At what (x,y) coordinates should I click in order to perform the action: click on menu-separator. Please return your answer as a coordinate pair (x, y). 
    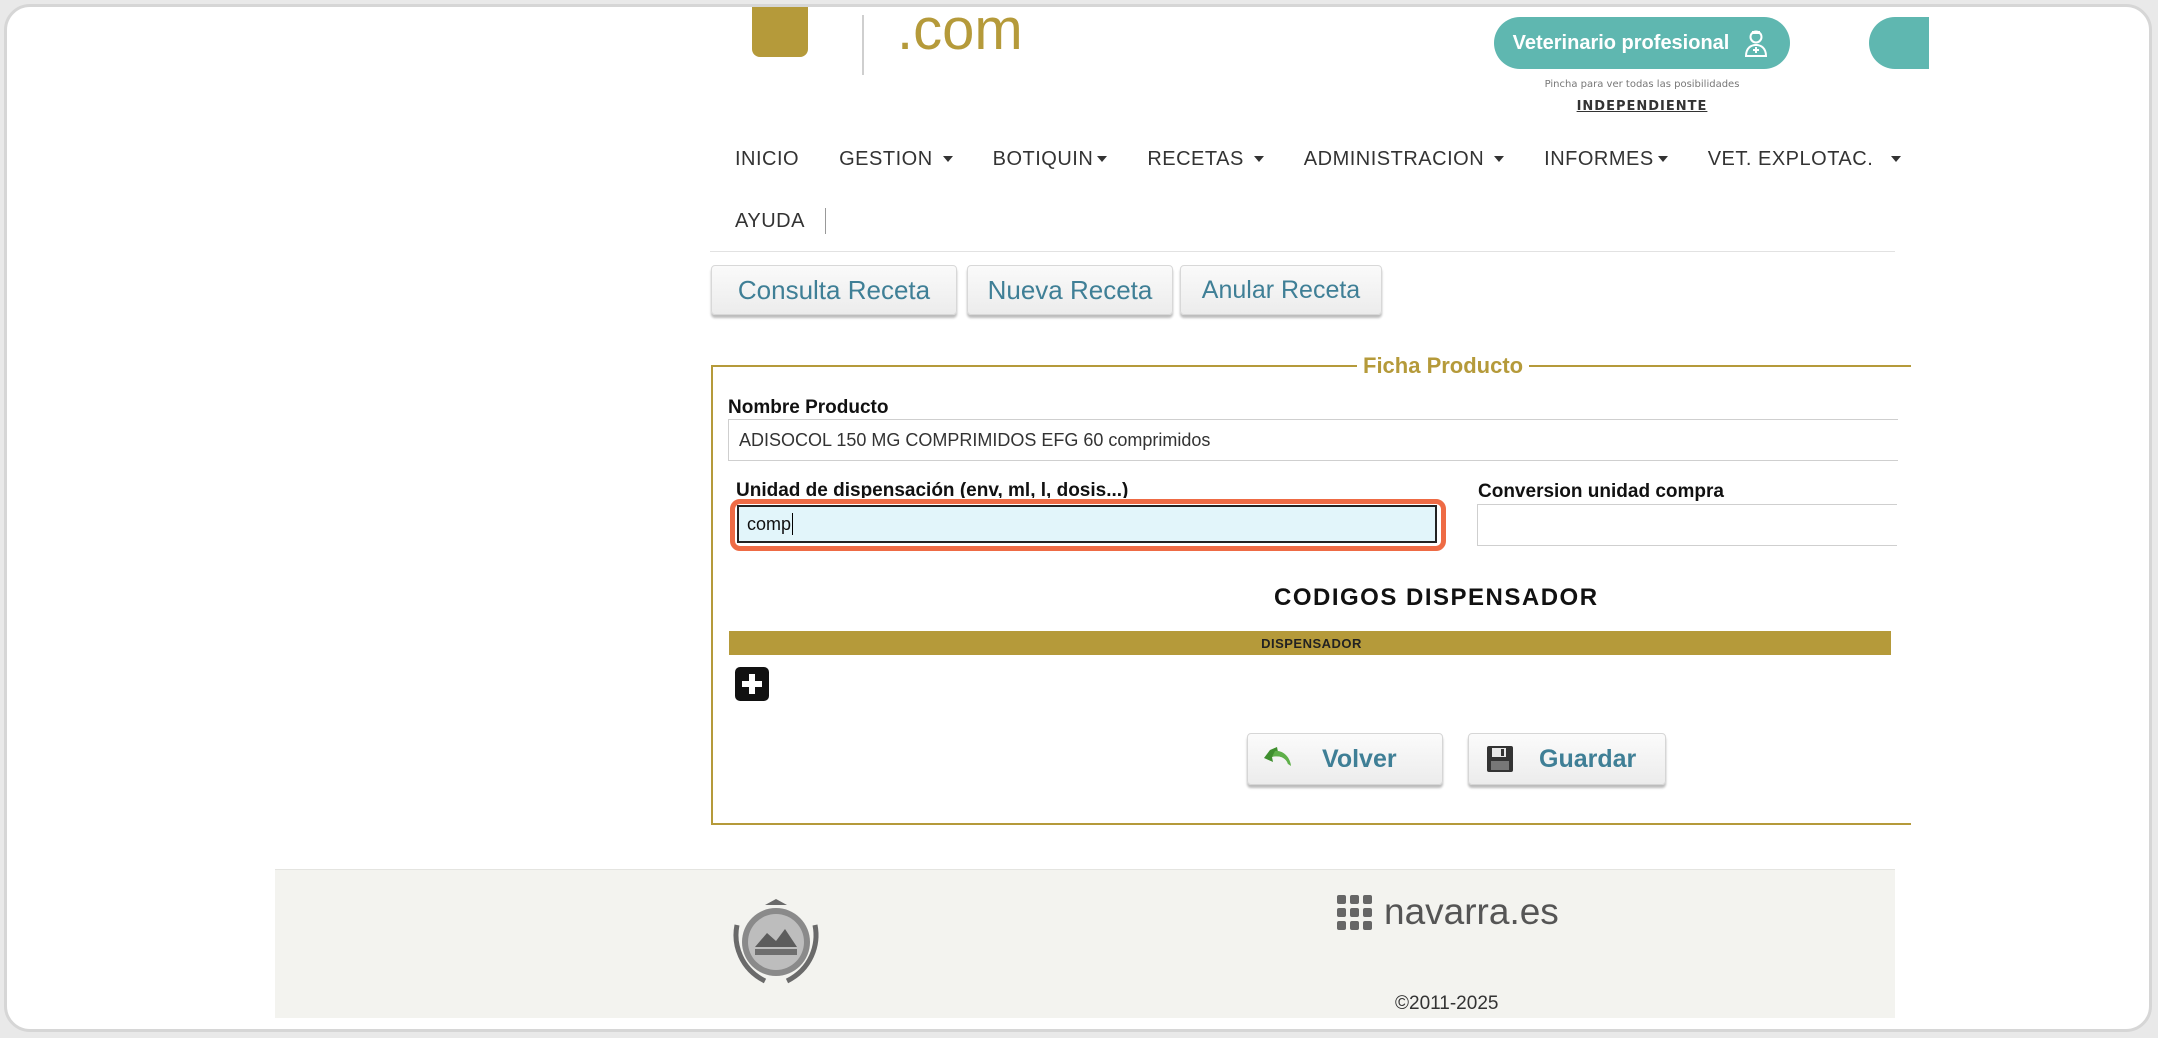
    Looking at the image, I should click on (825, 221).